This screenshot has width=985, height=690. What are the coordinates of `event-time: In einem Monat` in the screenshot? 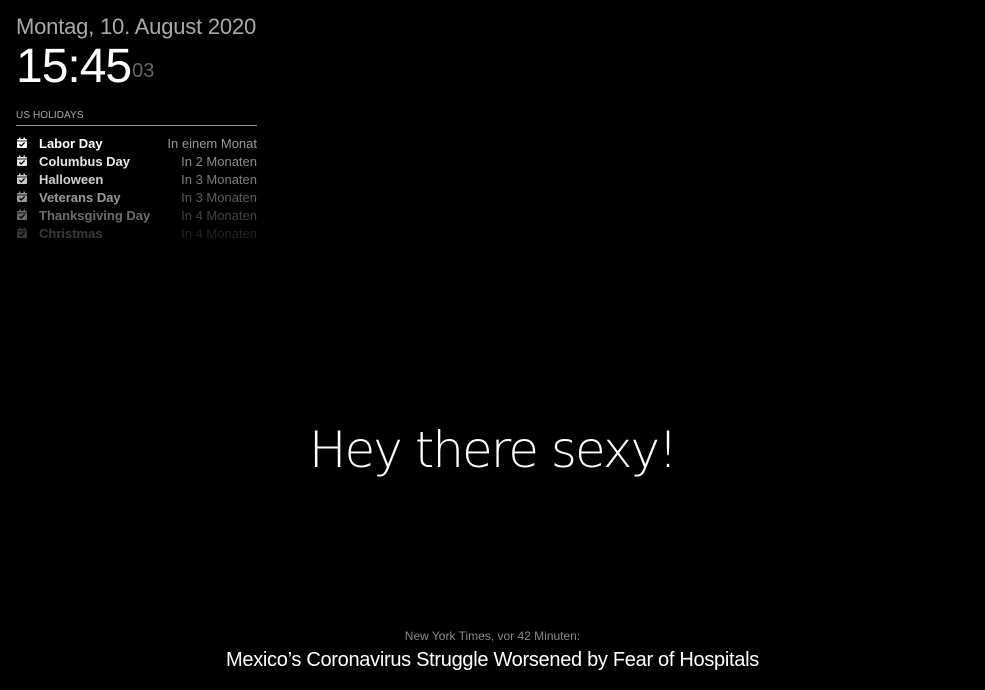 It's located at (212, 143).